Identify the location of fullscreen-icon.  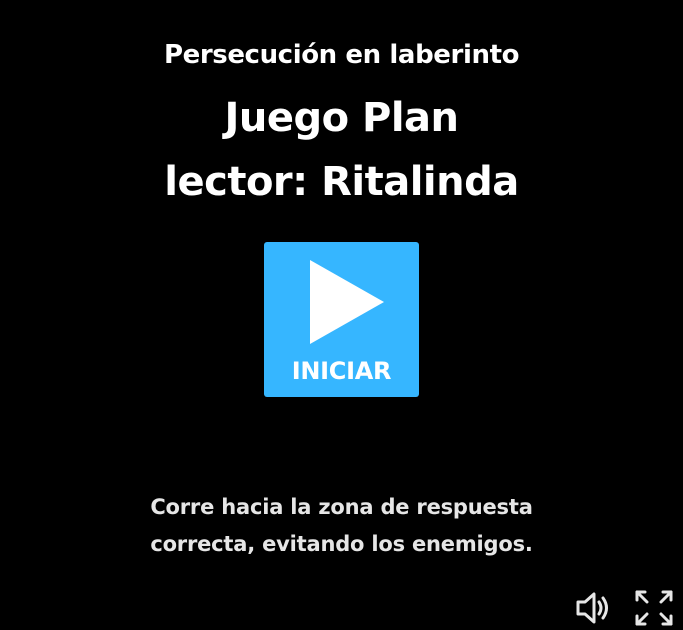
(654, 608).